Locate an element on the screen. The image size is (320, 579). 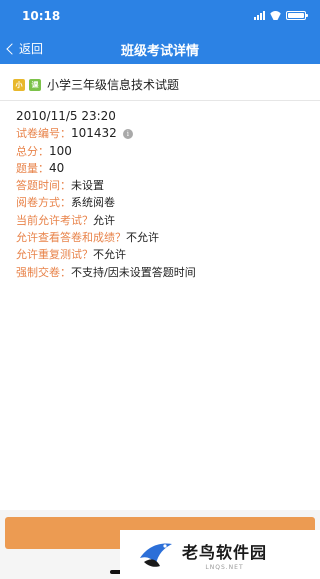
info-row-paper-id: 试卷编号：101432 i is located at coordinates (106, 133).